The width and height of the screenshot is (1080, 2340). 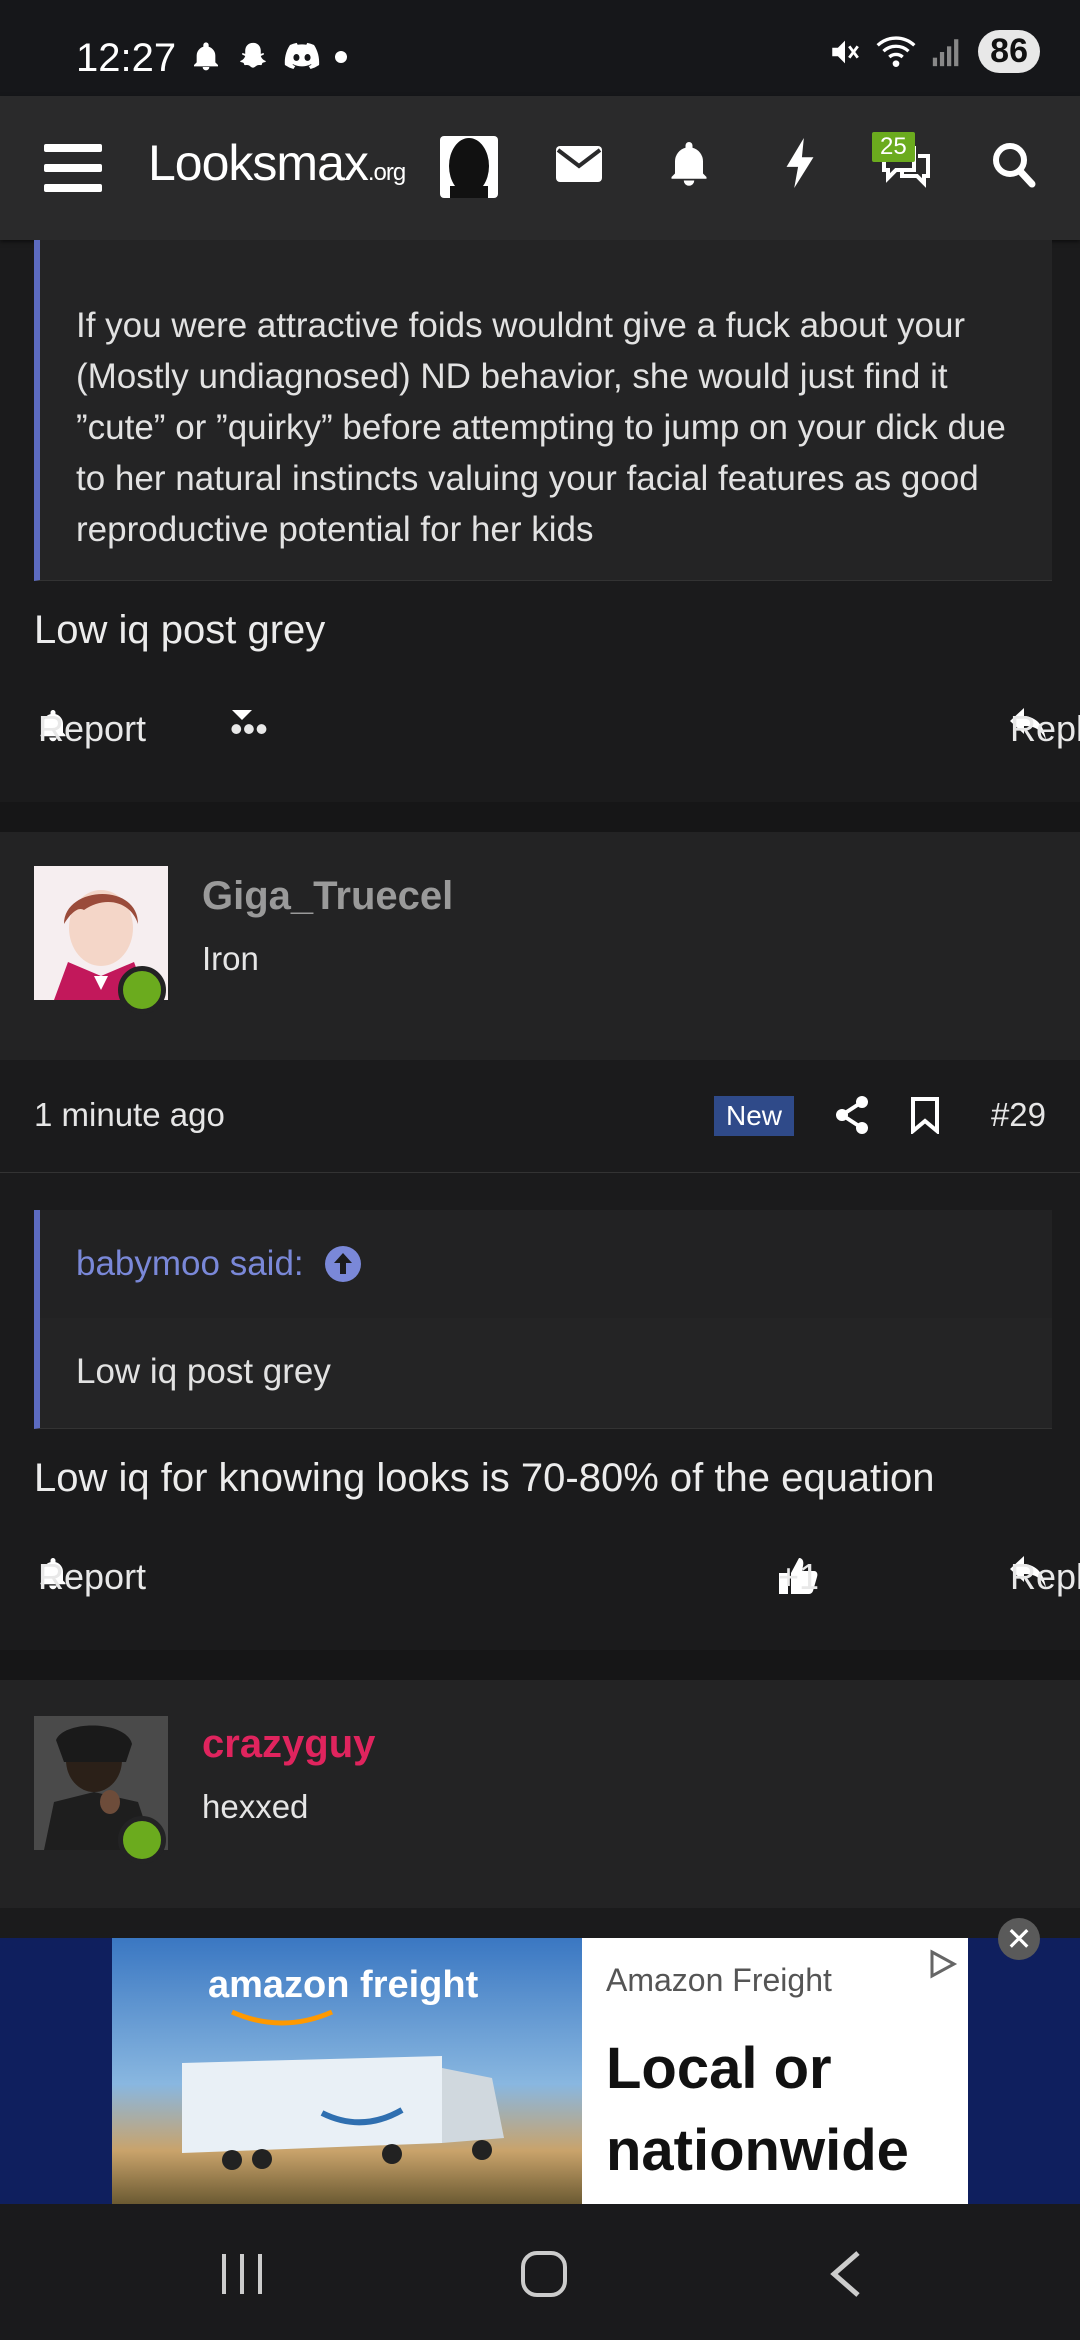 I want to click on dot-icon, so click(x=341, y=57).